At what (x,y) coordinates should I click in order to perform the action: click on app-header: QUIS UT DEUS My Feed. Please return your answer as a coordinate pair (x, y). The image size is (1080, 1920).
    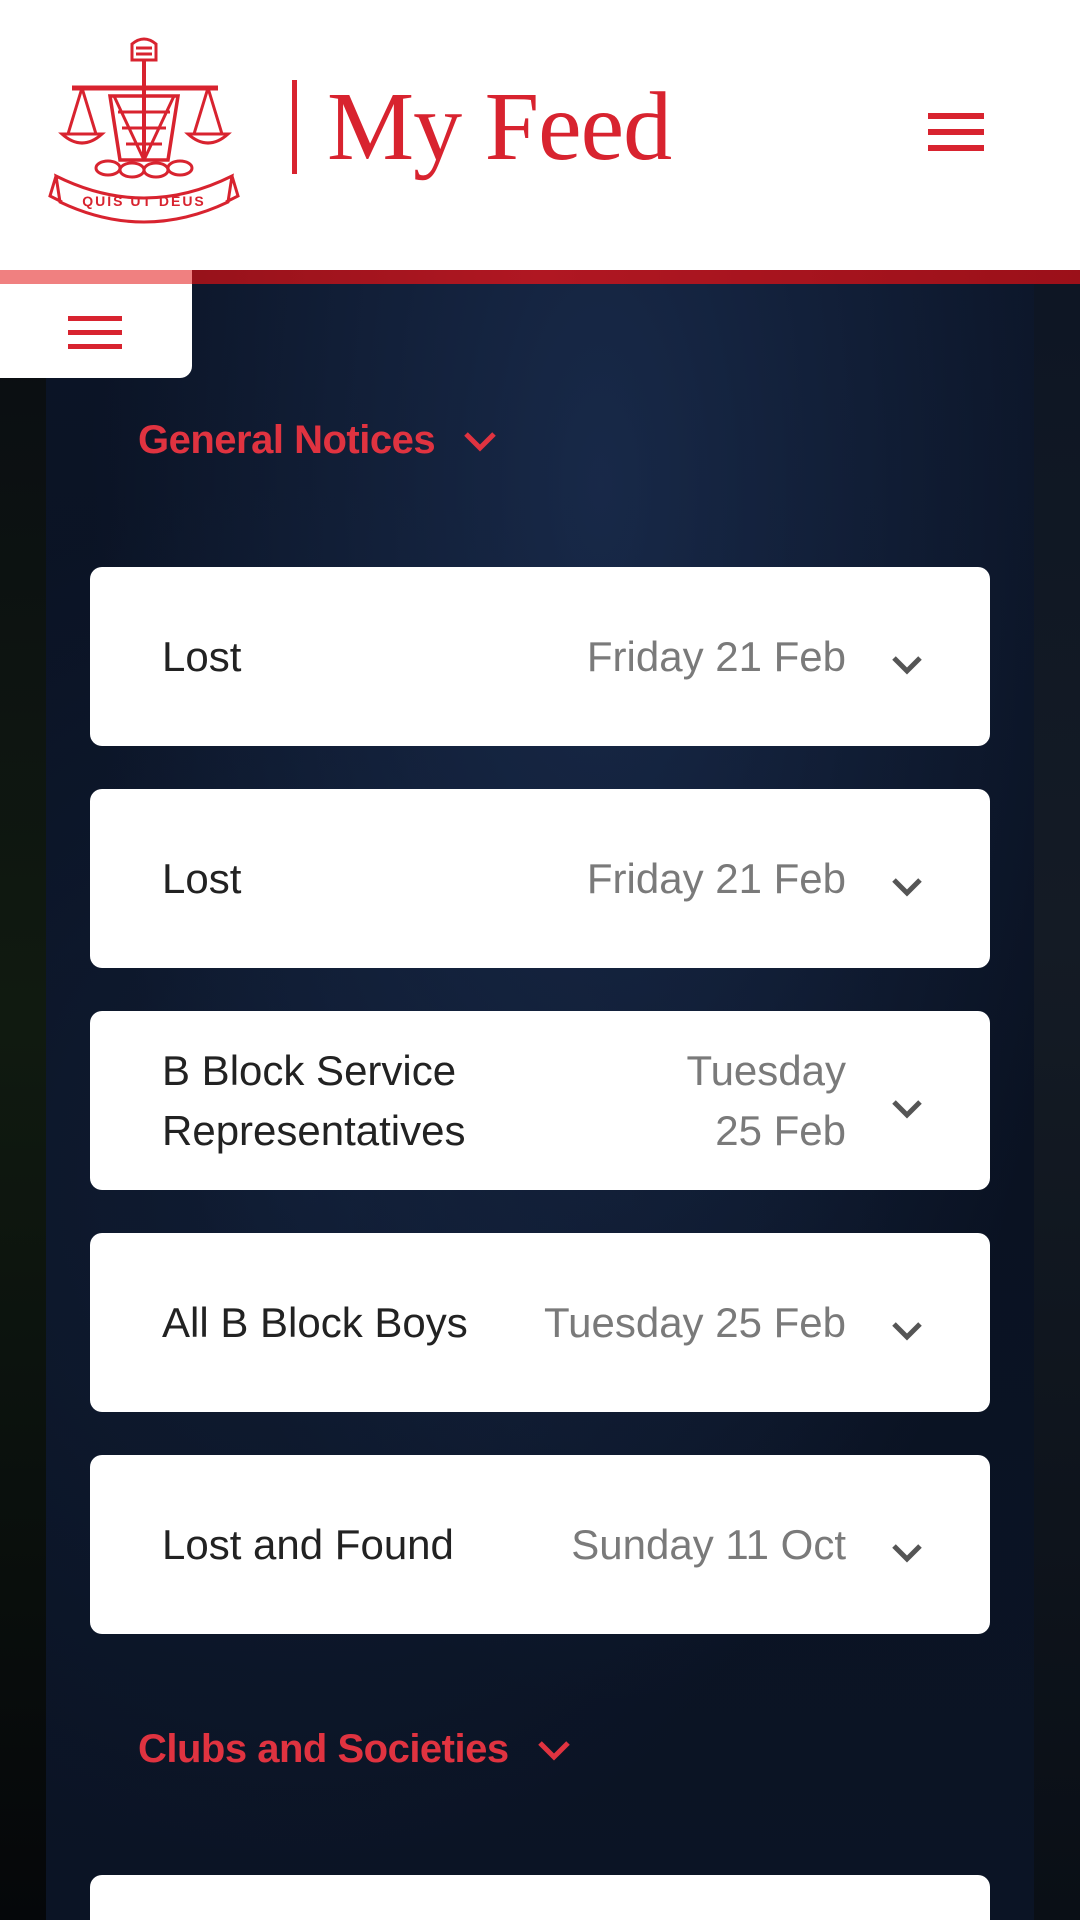
    Looking at the image, I should click on (540, 135).